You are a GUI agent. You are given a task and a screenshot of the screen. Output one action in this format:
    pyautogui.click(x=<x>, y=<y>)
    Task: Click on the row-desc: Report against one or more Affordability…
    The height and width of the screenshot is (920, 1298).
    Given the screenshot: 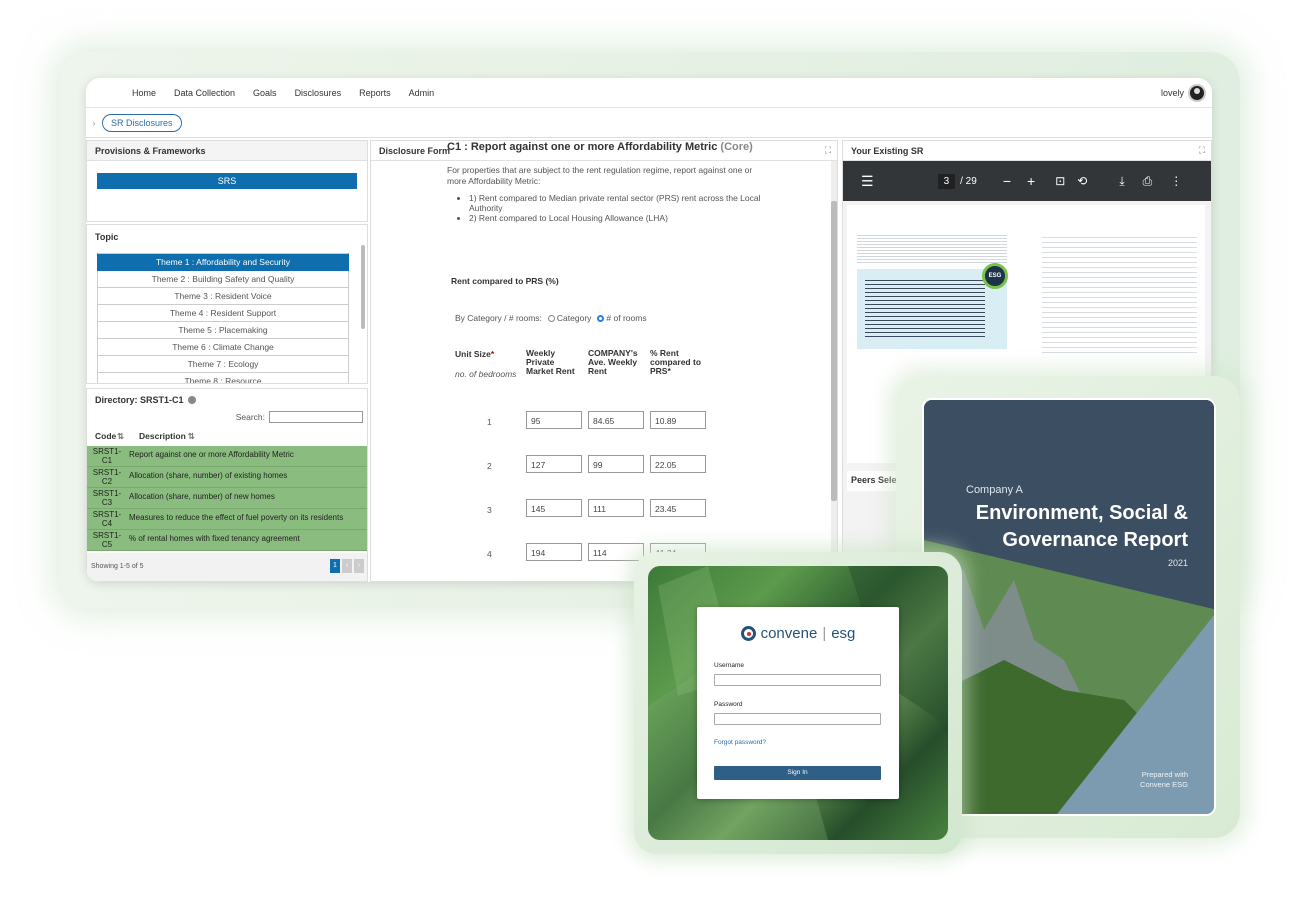 What is the action you would take?
    pyautogui.click(x=211, y=454)
    